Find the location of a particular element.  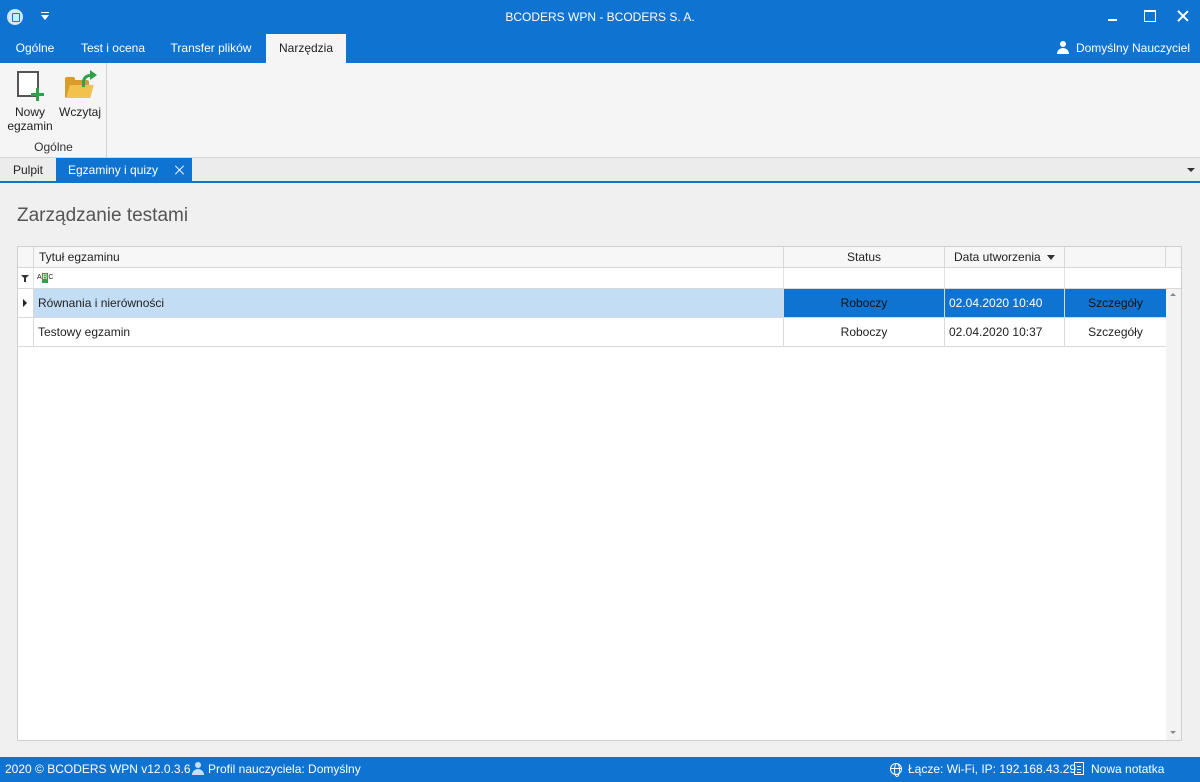

ribbon-tab-narzedzia: Narzędzia is located at coordinates (306, 48).